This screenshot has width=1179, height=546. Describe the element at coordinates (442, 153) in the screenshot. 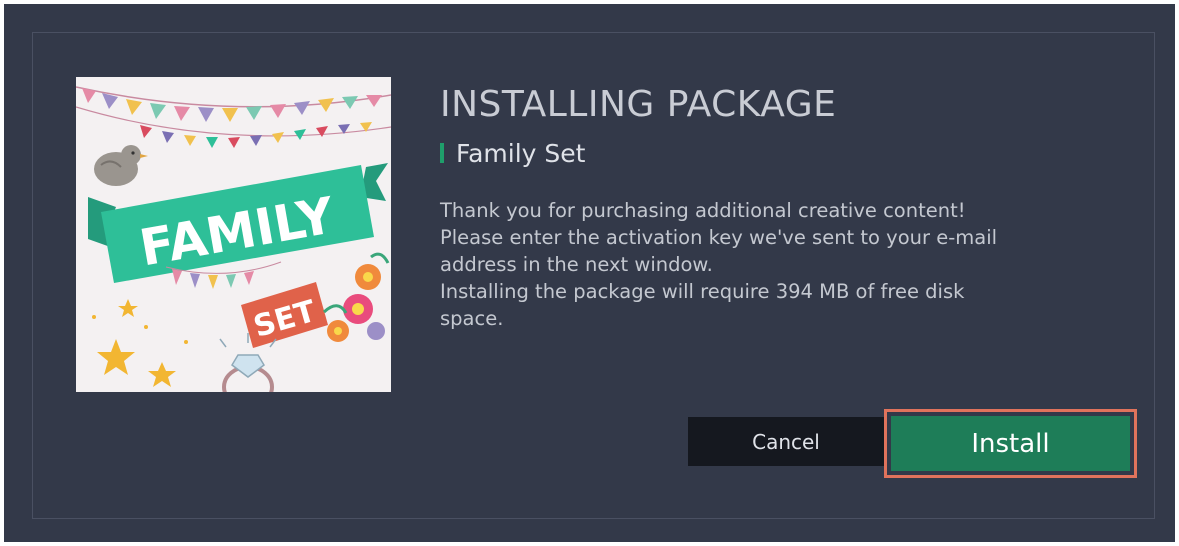

I see `accent-bar` at that location.